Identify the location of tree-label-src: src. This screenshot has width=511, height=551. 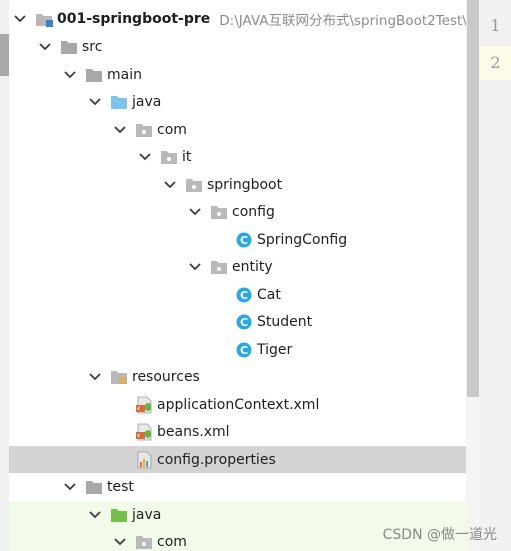
(92, 46).